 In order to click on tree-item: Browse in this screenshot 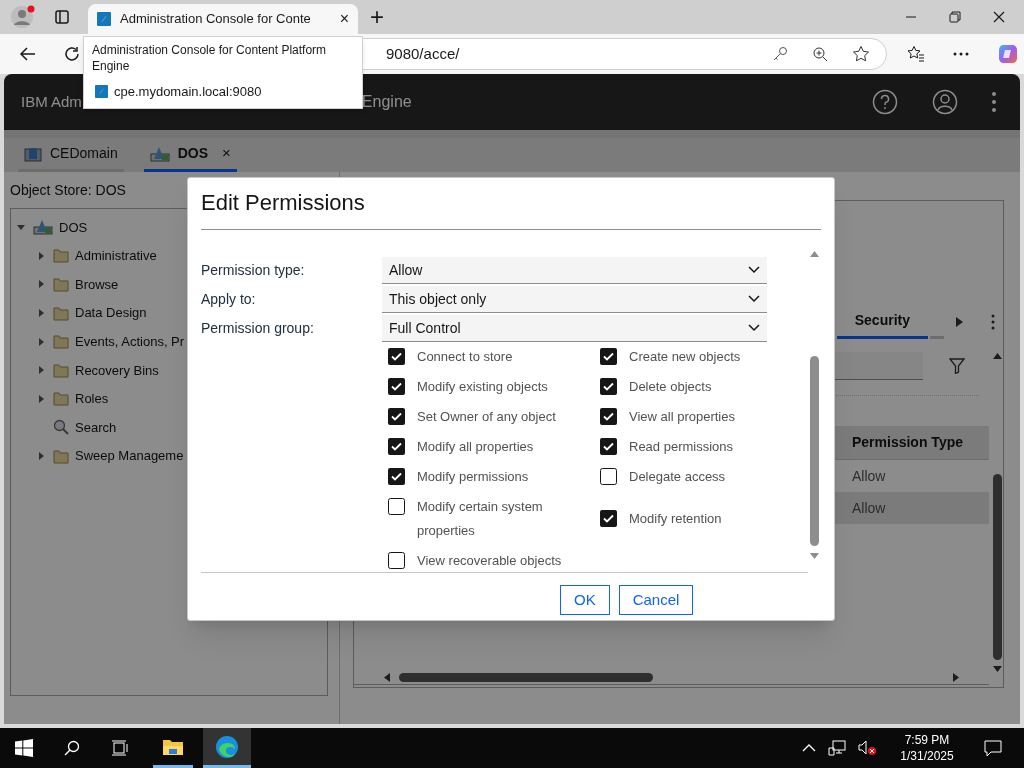, I will do `click(97, 284)`.